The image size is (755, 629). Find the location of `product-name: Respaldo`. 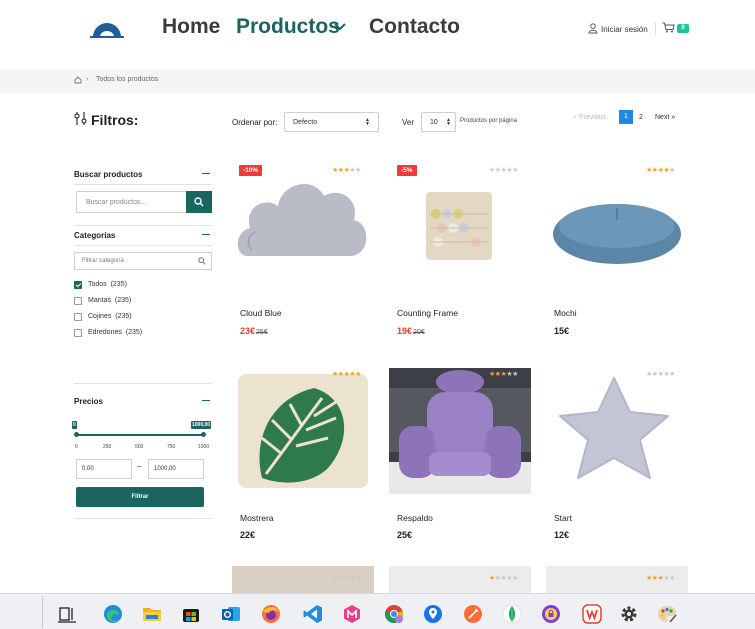

product-name: Respaldo is located at coordinates (415, 518).